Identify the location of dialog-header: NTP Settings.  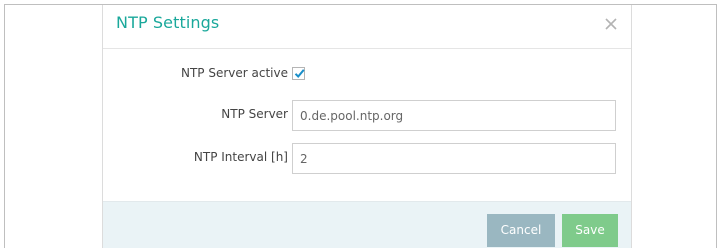
(367, 27).